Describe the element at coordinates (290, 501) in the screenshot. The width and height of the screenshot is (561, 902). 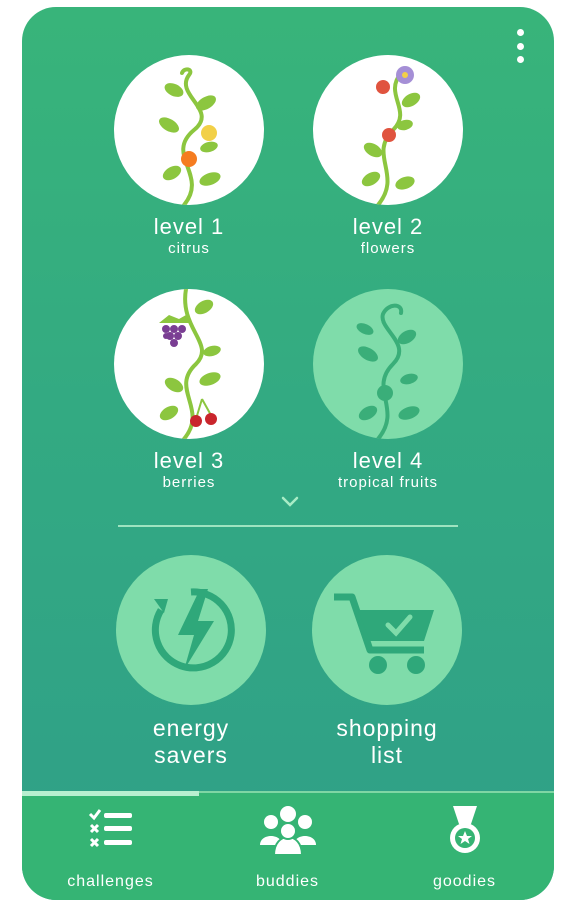
I see `chevron-down-icon` at that location.